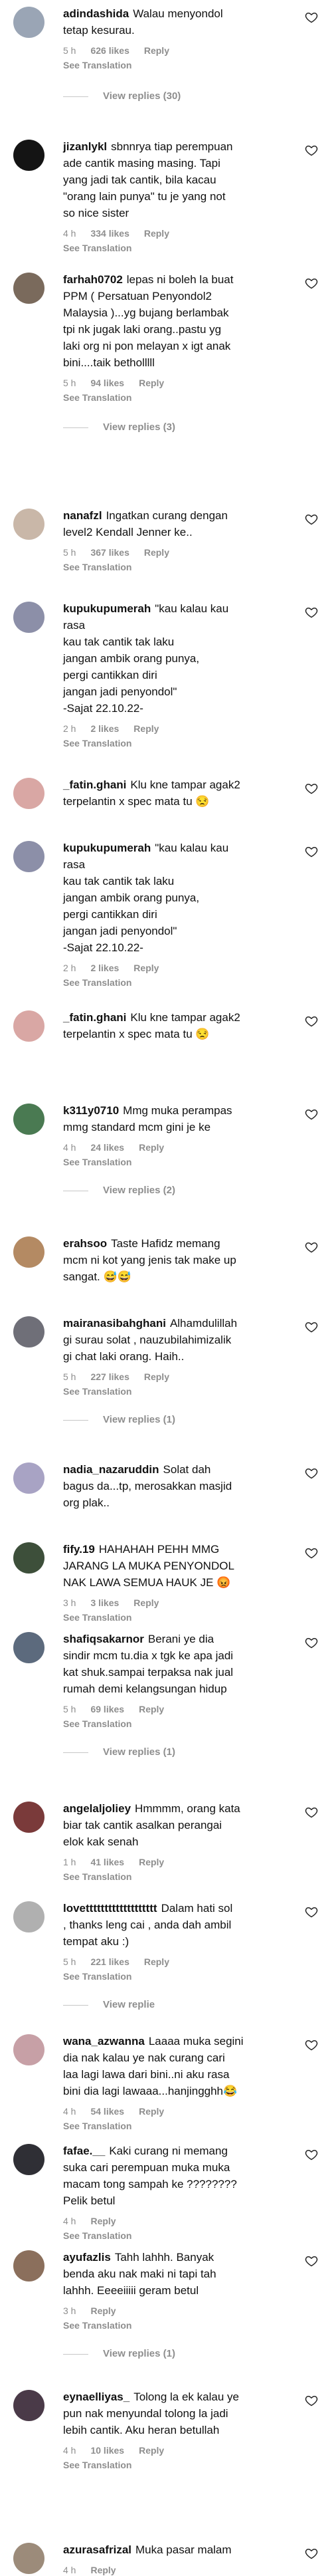 The width and height of the screenshot is (332, 2576). What do you see at coordinates (97, 1808) in the screenshot?
I see `username: angelaljoliey` at bounding box center [97, 1808].